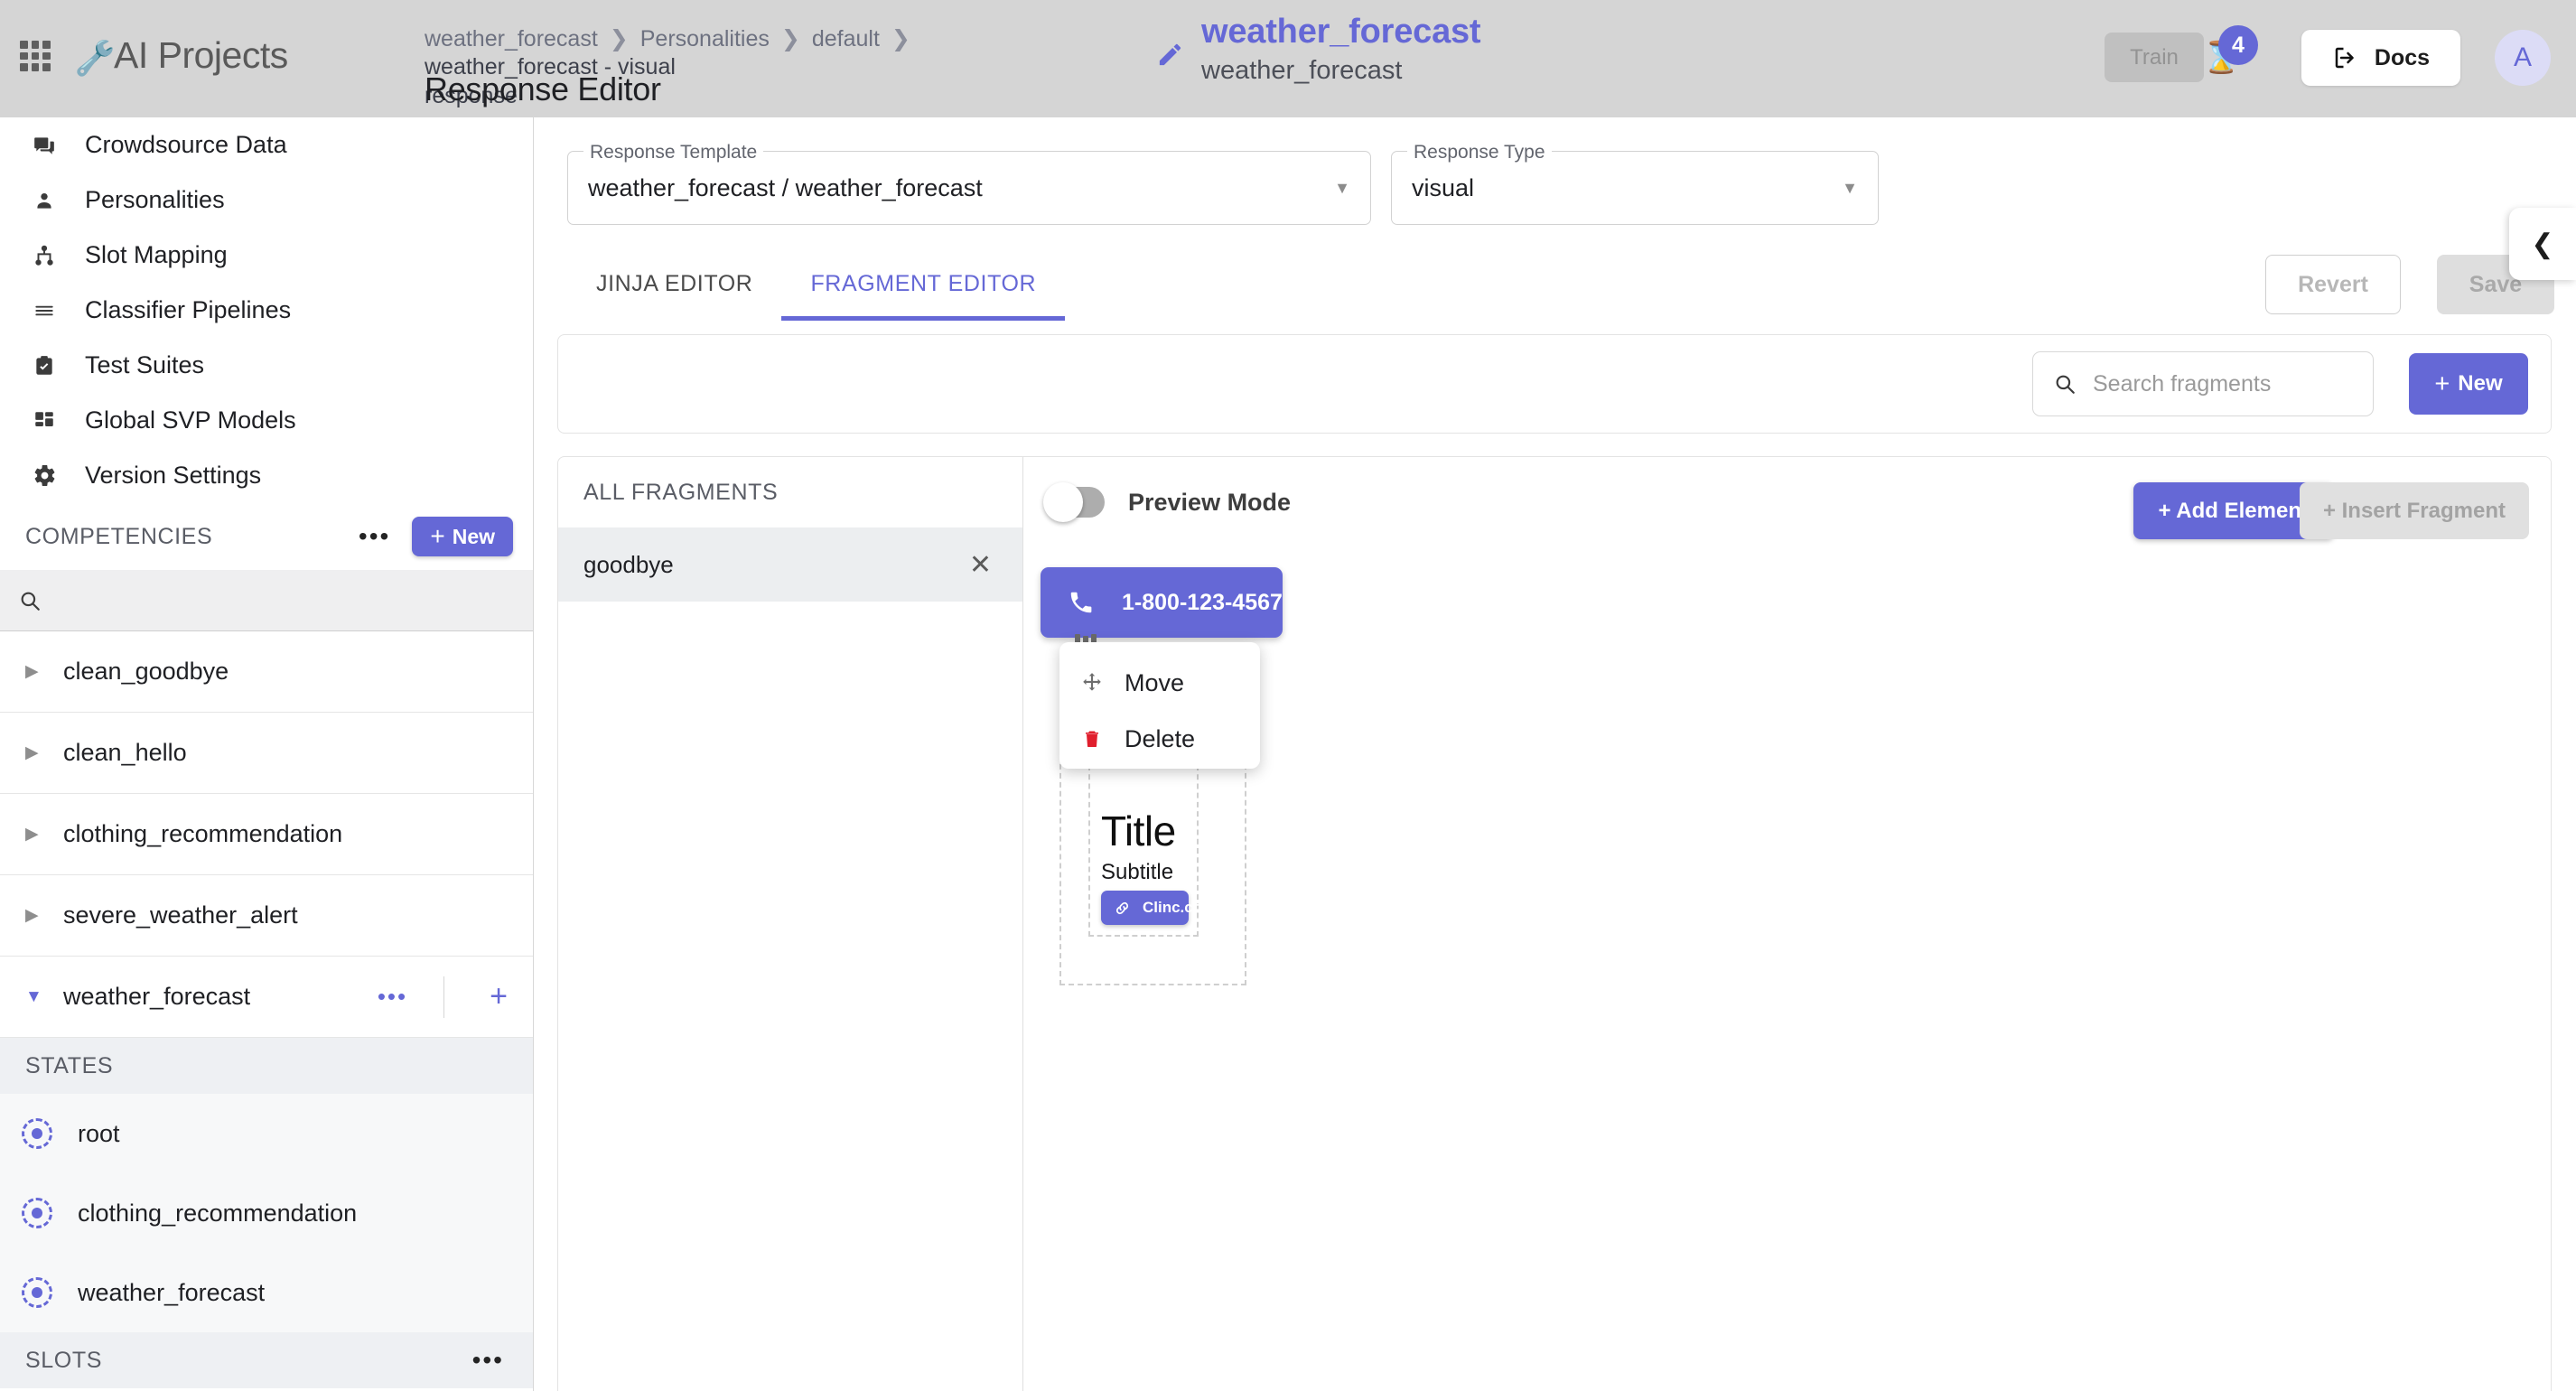 Image resolution: width=2576 pixels, height=1391 pixels. I want to click on avatar: A, so click(2523, 58).